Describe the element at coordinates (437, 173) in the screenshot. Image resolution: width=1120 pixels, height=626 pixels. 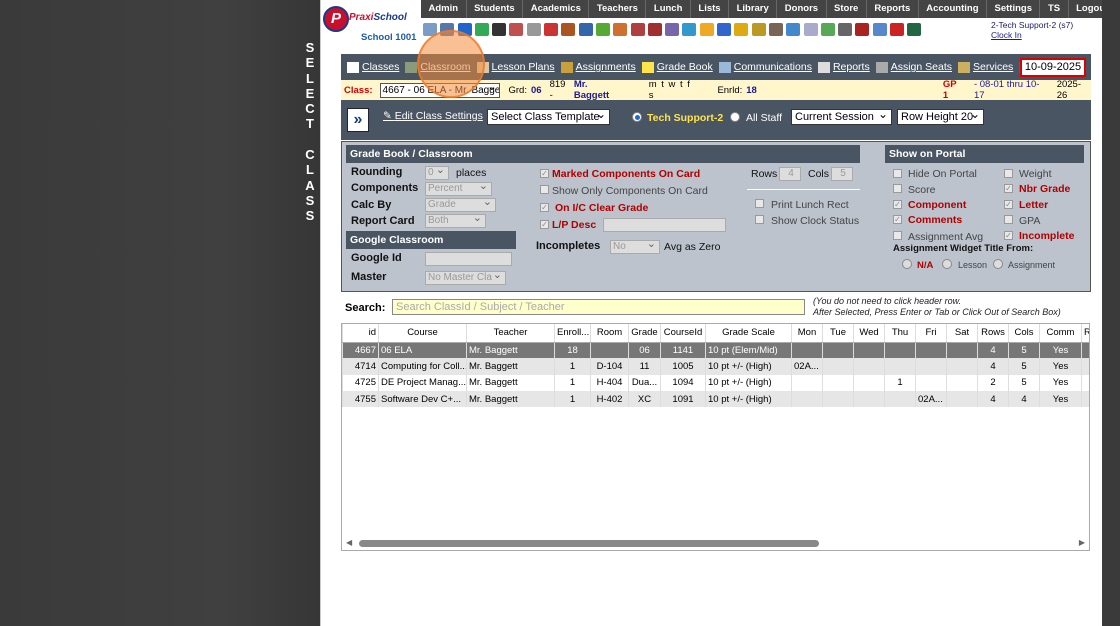
I see `rounding-select: 0` at that location.